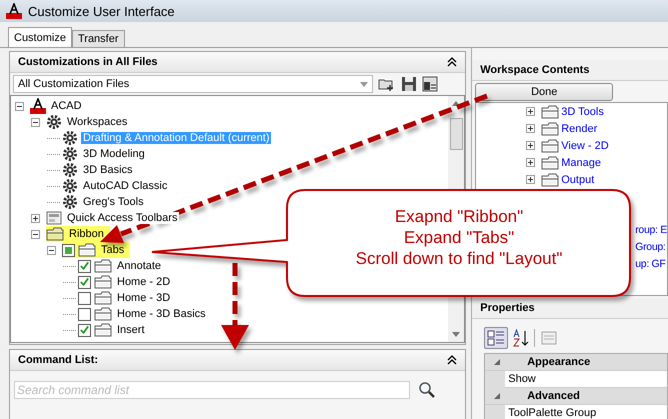 This screenshot has width=668, height=419. I want to click on tree-item: ACAD, so click(66, 106).